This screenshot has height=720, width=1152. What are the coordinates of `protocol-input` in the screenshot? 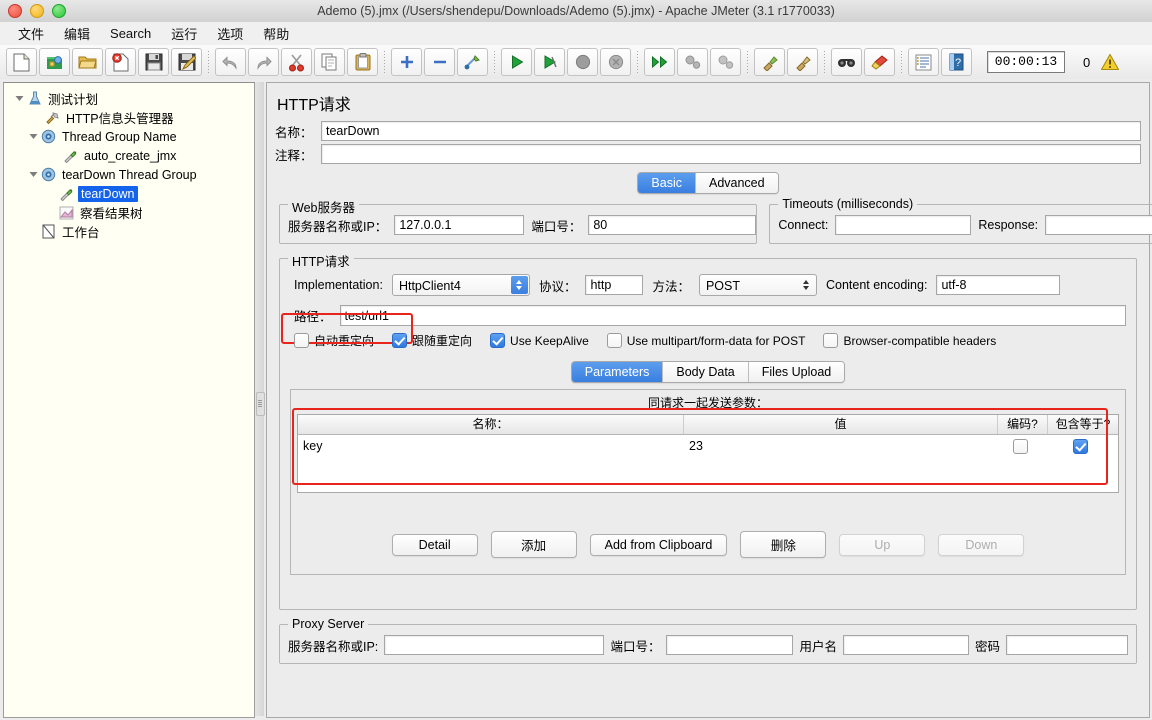 It's located at (614, 285).